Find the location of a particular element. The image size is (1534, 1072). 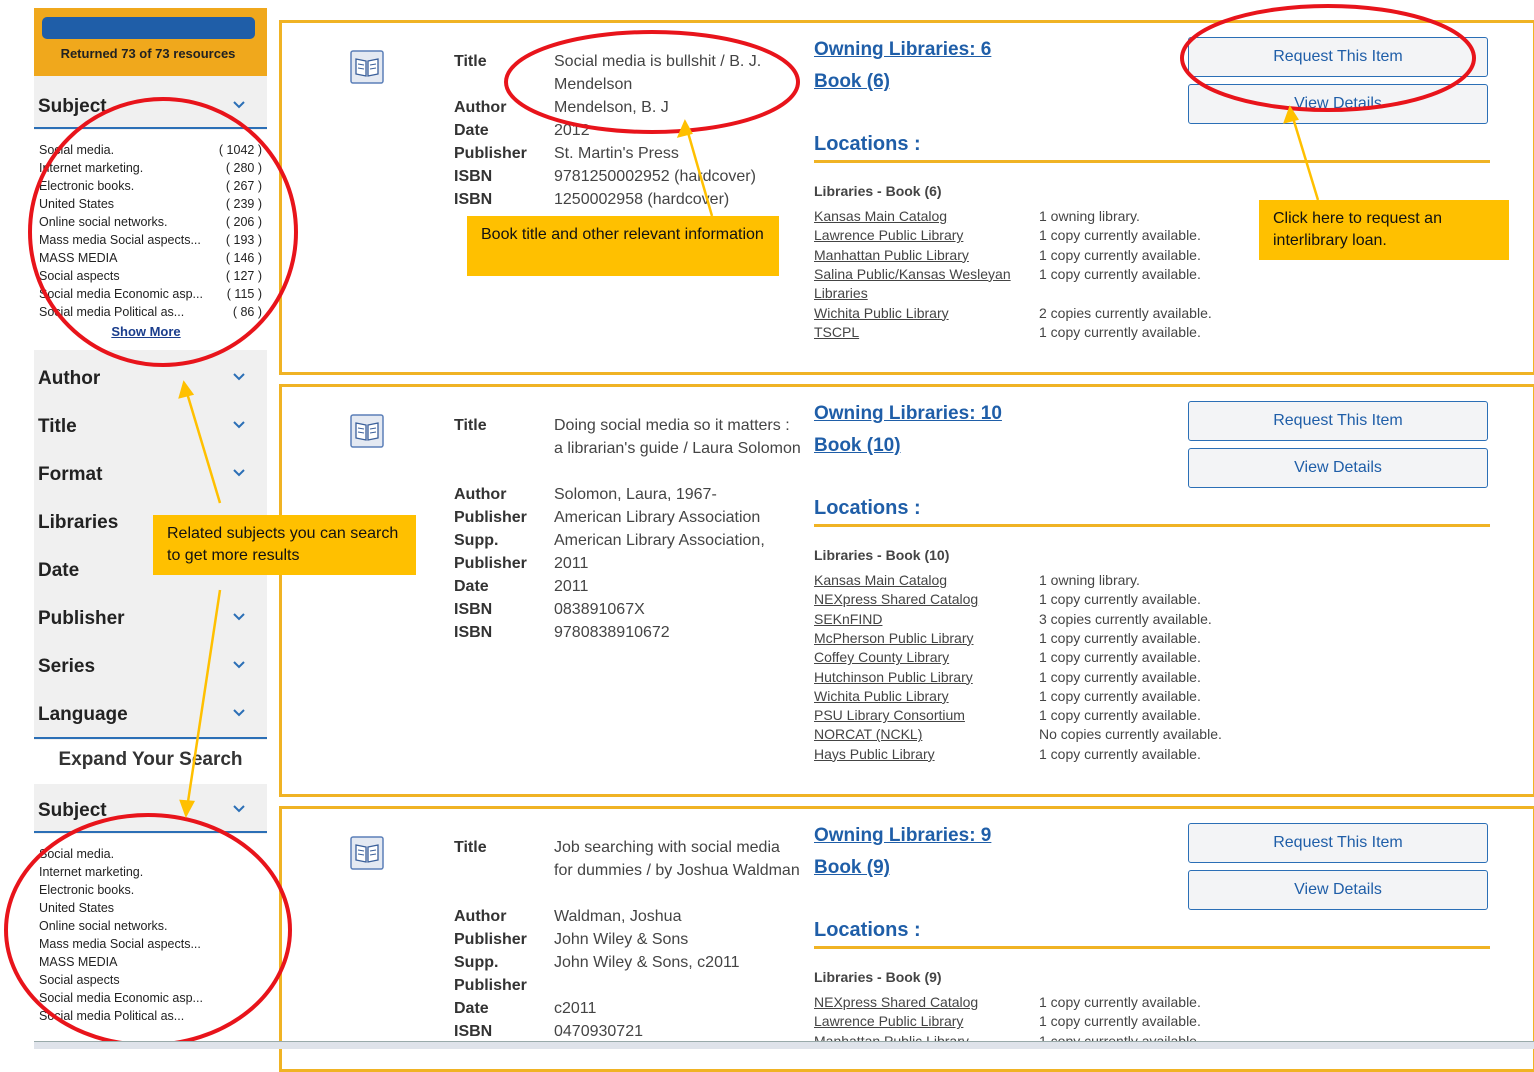

expand-facet-subject-label: Subject is located at coordinates (72, 810).